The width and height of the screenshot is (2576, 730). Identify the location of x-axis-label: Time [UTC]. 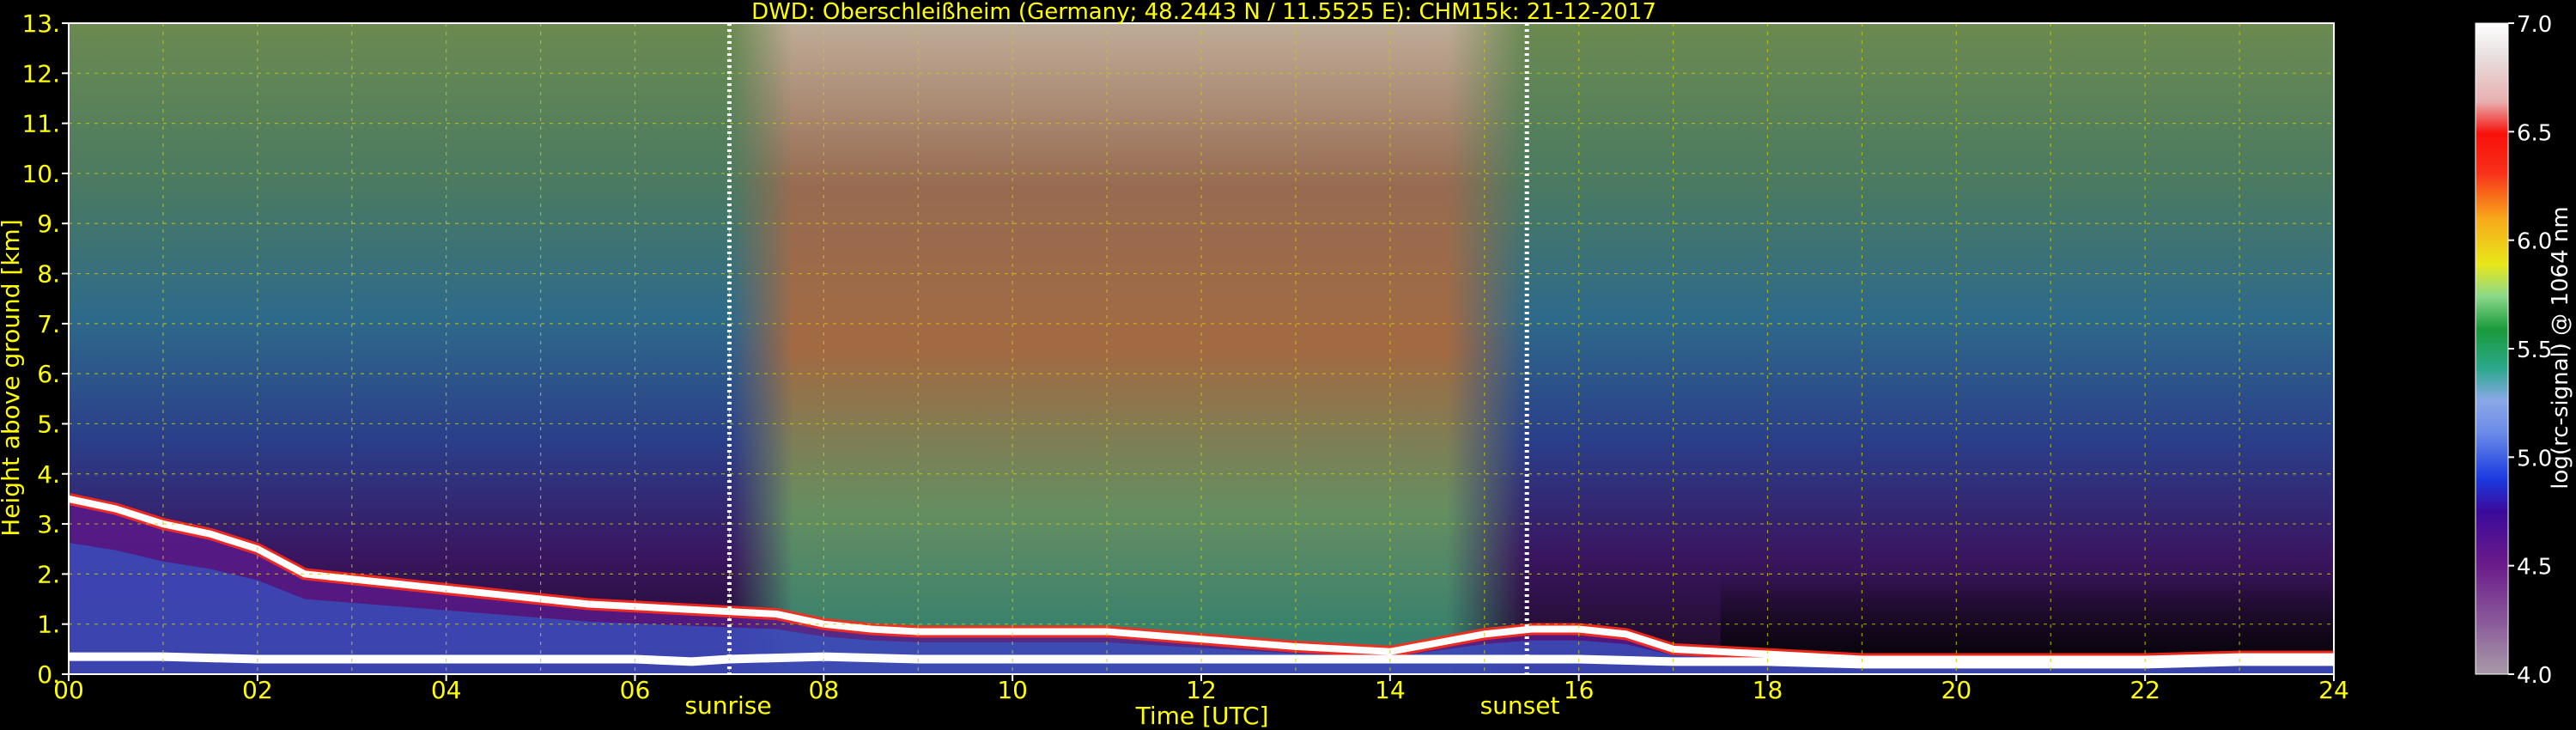
(1202, 716).